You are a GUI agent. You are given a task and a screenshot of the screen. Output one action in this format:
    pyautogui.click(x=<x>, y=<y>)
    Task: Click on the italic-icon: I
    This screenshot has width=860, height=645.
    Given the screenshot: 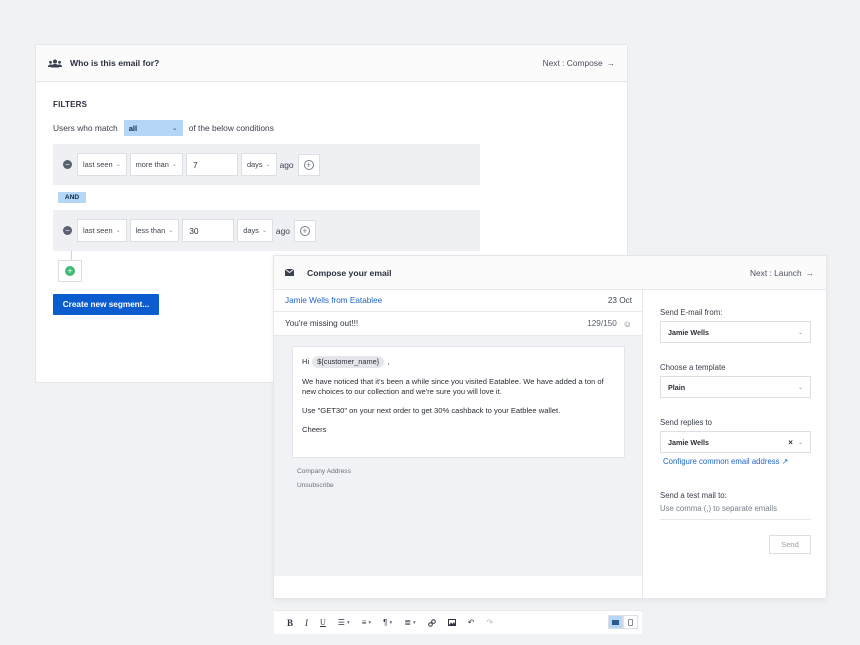 What is the action you would take?
    pyautogui.click(x=306, y=623)
    